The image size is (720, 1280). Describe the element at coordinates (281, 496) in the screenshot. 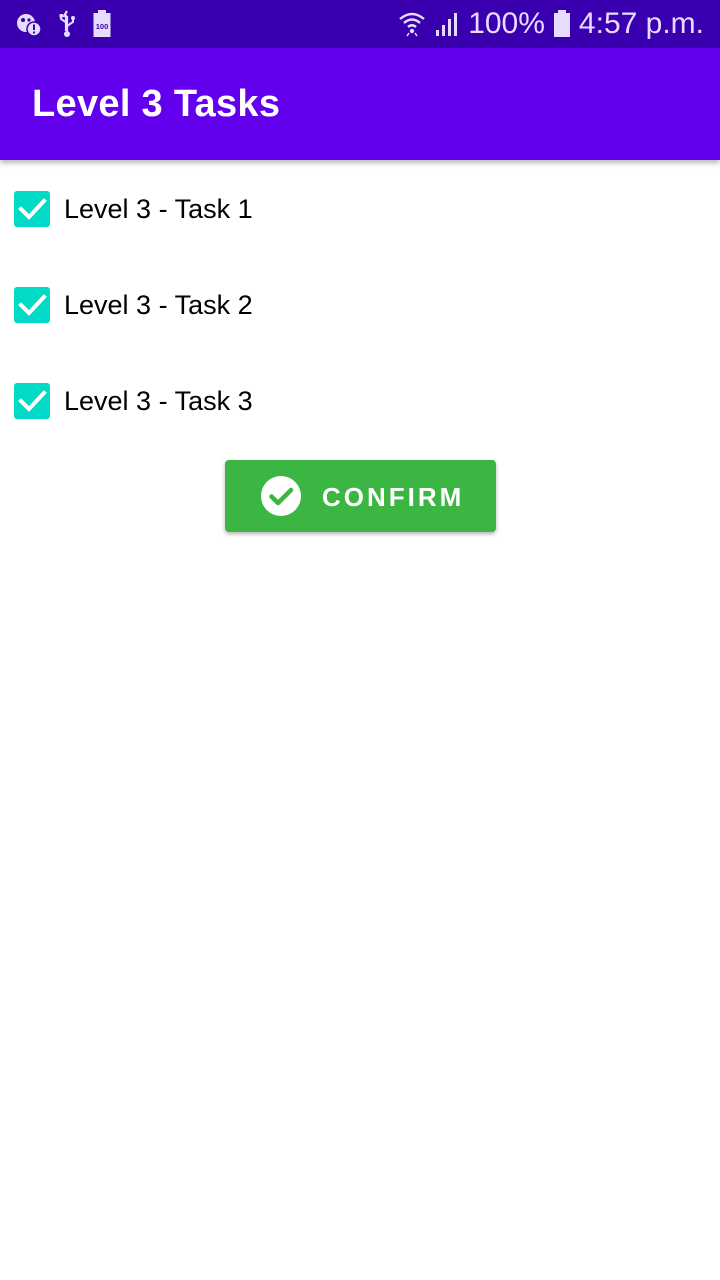

I see `check-circle-icon` at that location.